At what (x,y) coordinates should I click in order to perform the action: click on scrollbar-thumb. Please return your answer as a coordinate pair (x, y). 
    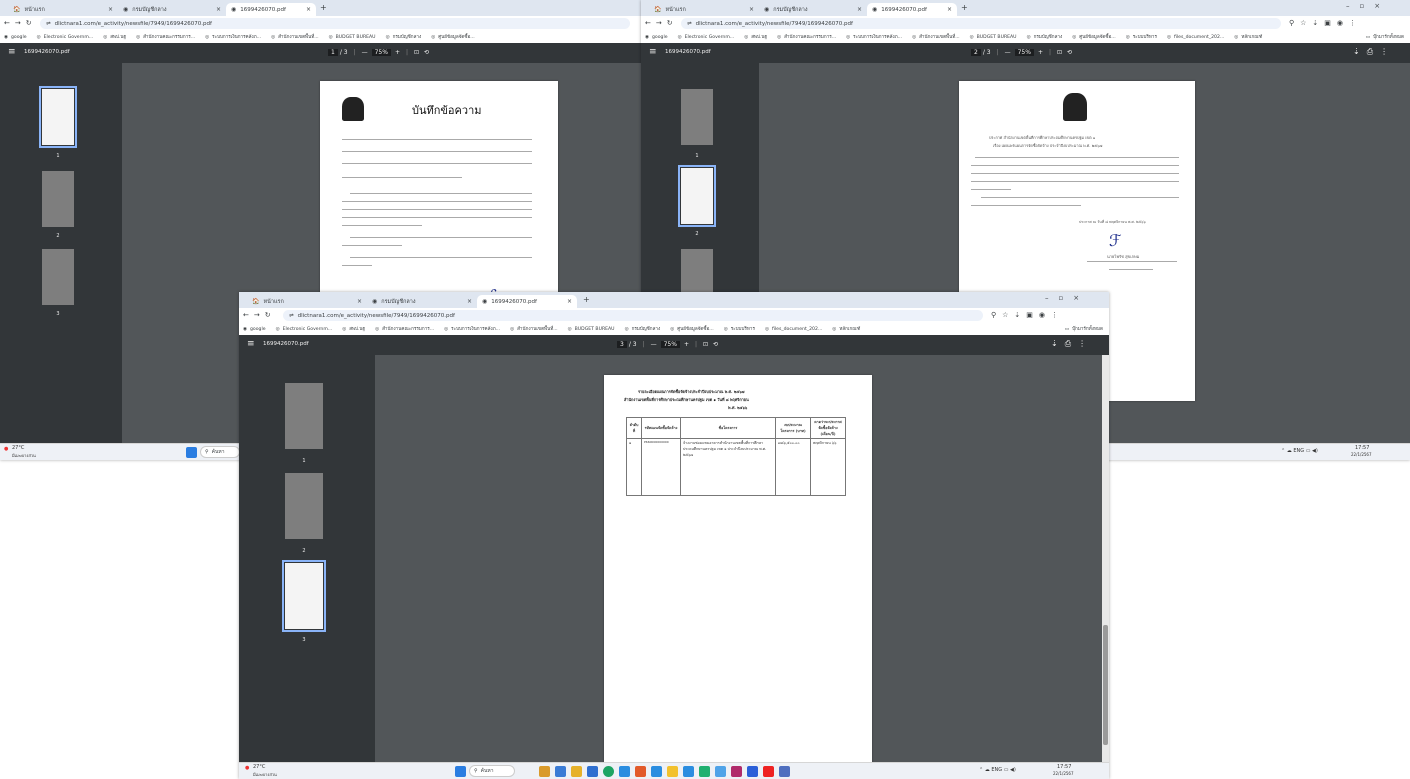
    Looking at the image, I should click on (1105, 685).